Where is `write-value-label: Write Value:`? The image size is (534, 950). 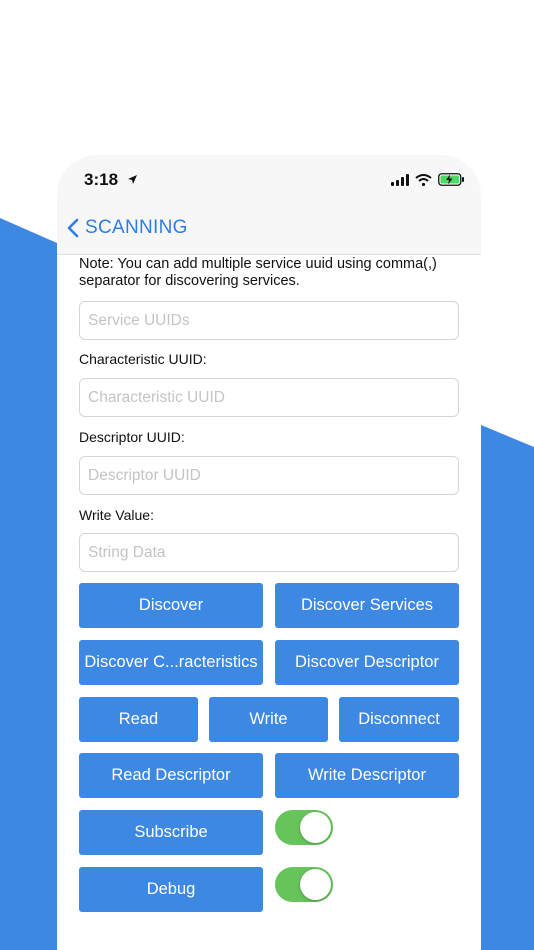
write-value-label: Write Value: is located at coordinates (116, 515).